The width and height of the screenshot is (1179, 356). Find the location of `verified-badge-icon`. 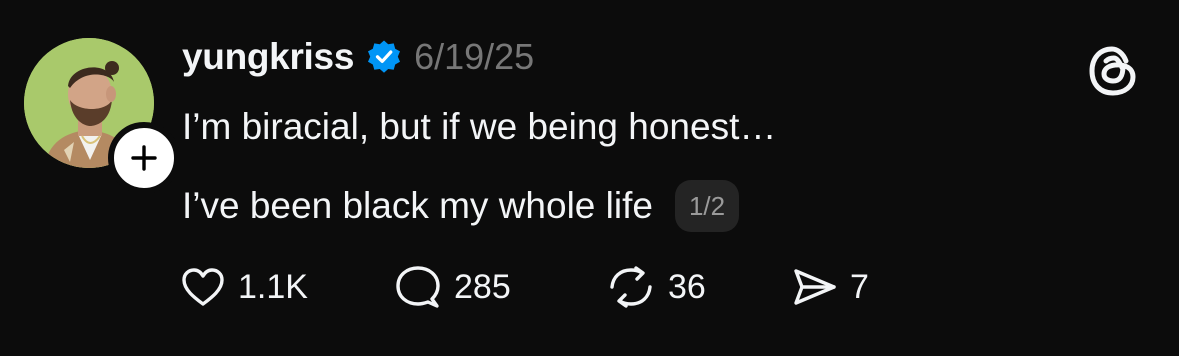

verified-badge-icon is located at coordinates (384, 56).